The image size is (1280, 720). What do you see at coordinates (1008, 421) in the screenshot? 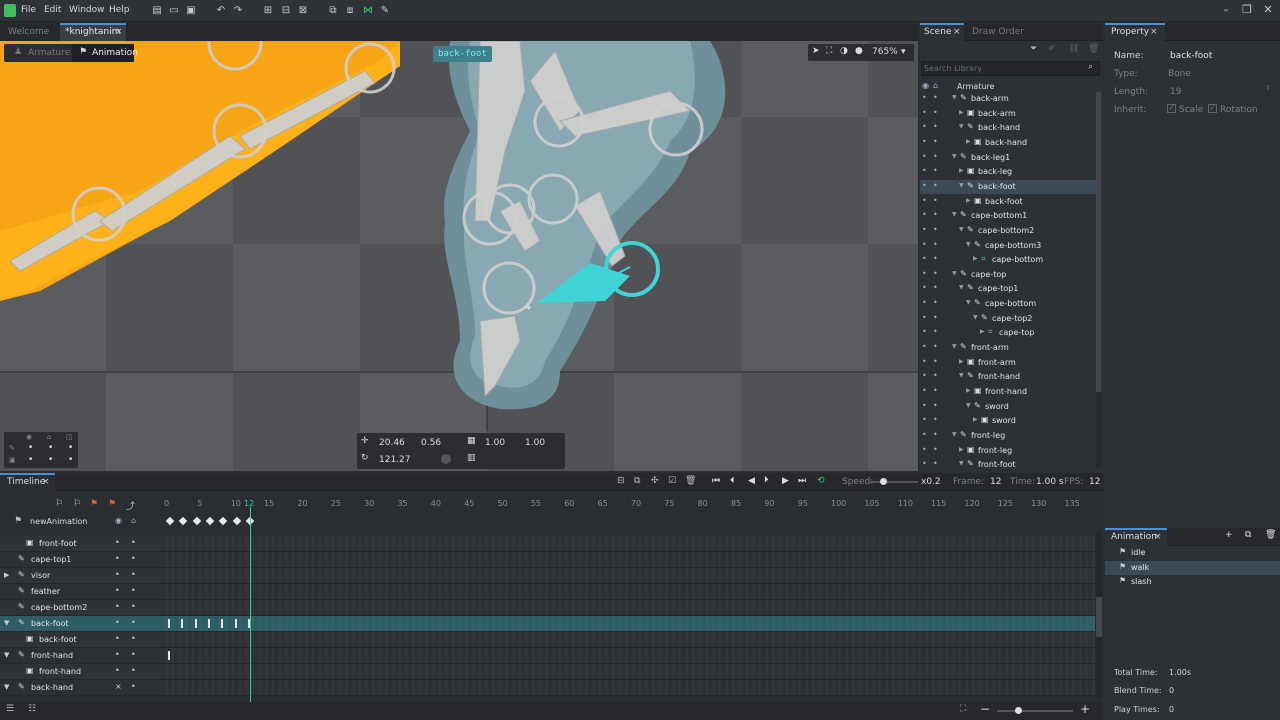
I see `scene-tree-item: • • ▶ ▣ sword` at bounding box center [1008, 421].